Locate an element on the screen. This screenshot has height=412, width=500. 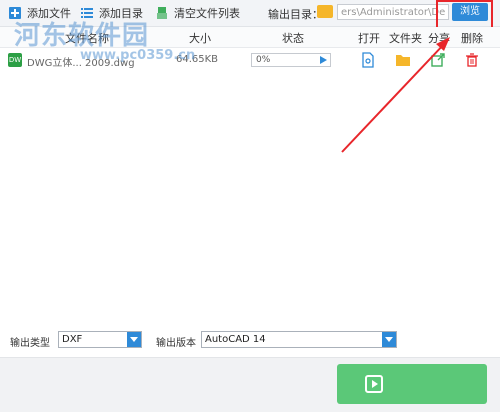
output-version-value: AutoCAD 14 is located at coordinates (235, 339).